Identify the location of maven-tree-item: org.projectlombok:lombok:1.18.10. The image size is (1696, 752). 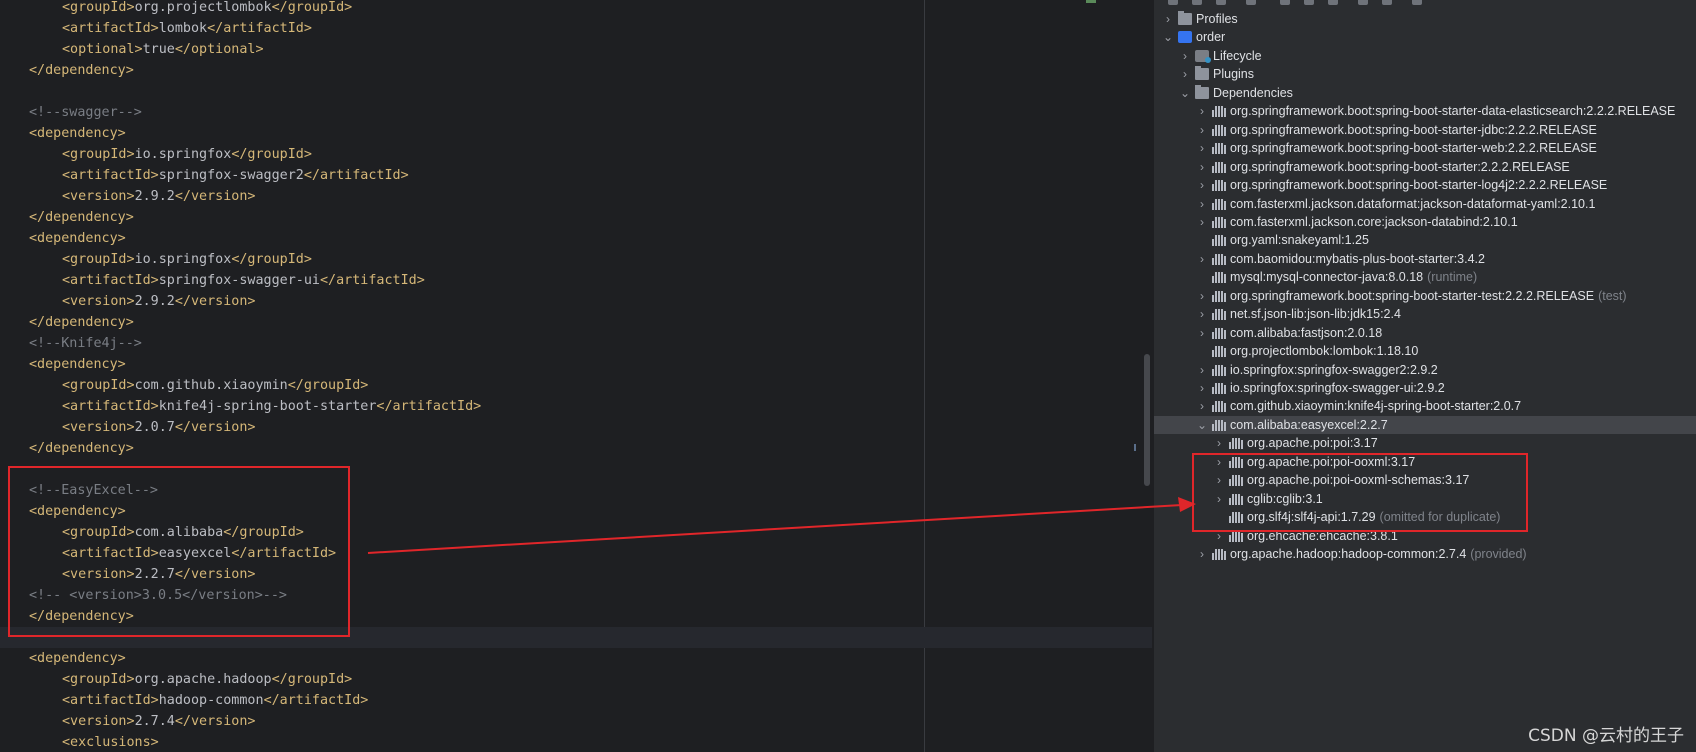
(1425, 351).